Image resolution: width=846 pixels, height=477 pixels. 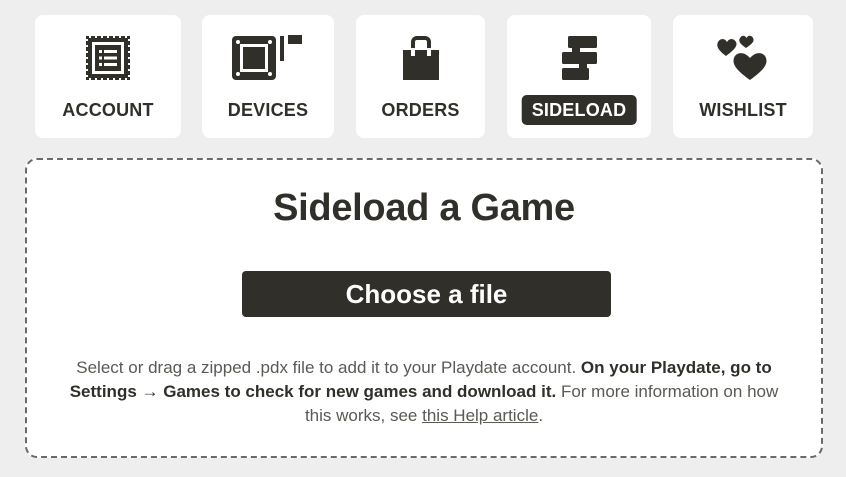 I want to click on tab-wishlist: WISHLIST, so click(x=743, y=76).